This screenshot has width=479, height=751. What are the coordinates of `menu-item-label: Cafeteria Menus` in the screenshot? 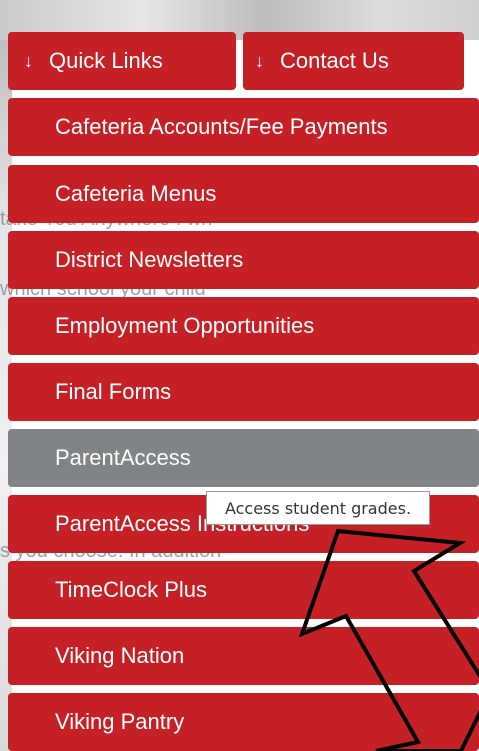 It's located at (136, 193).